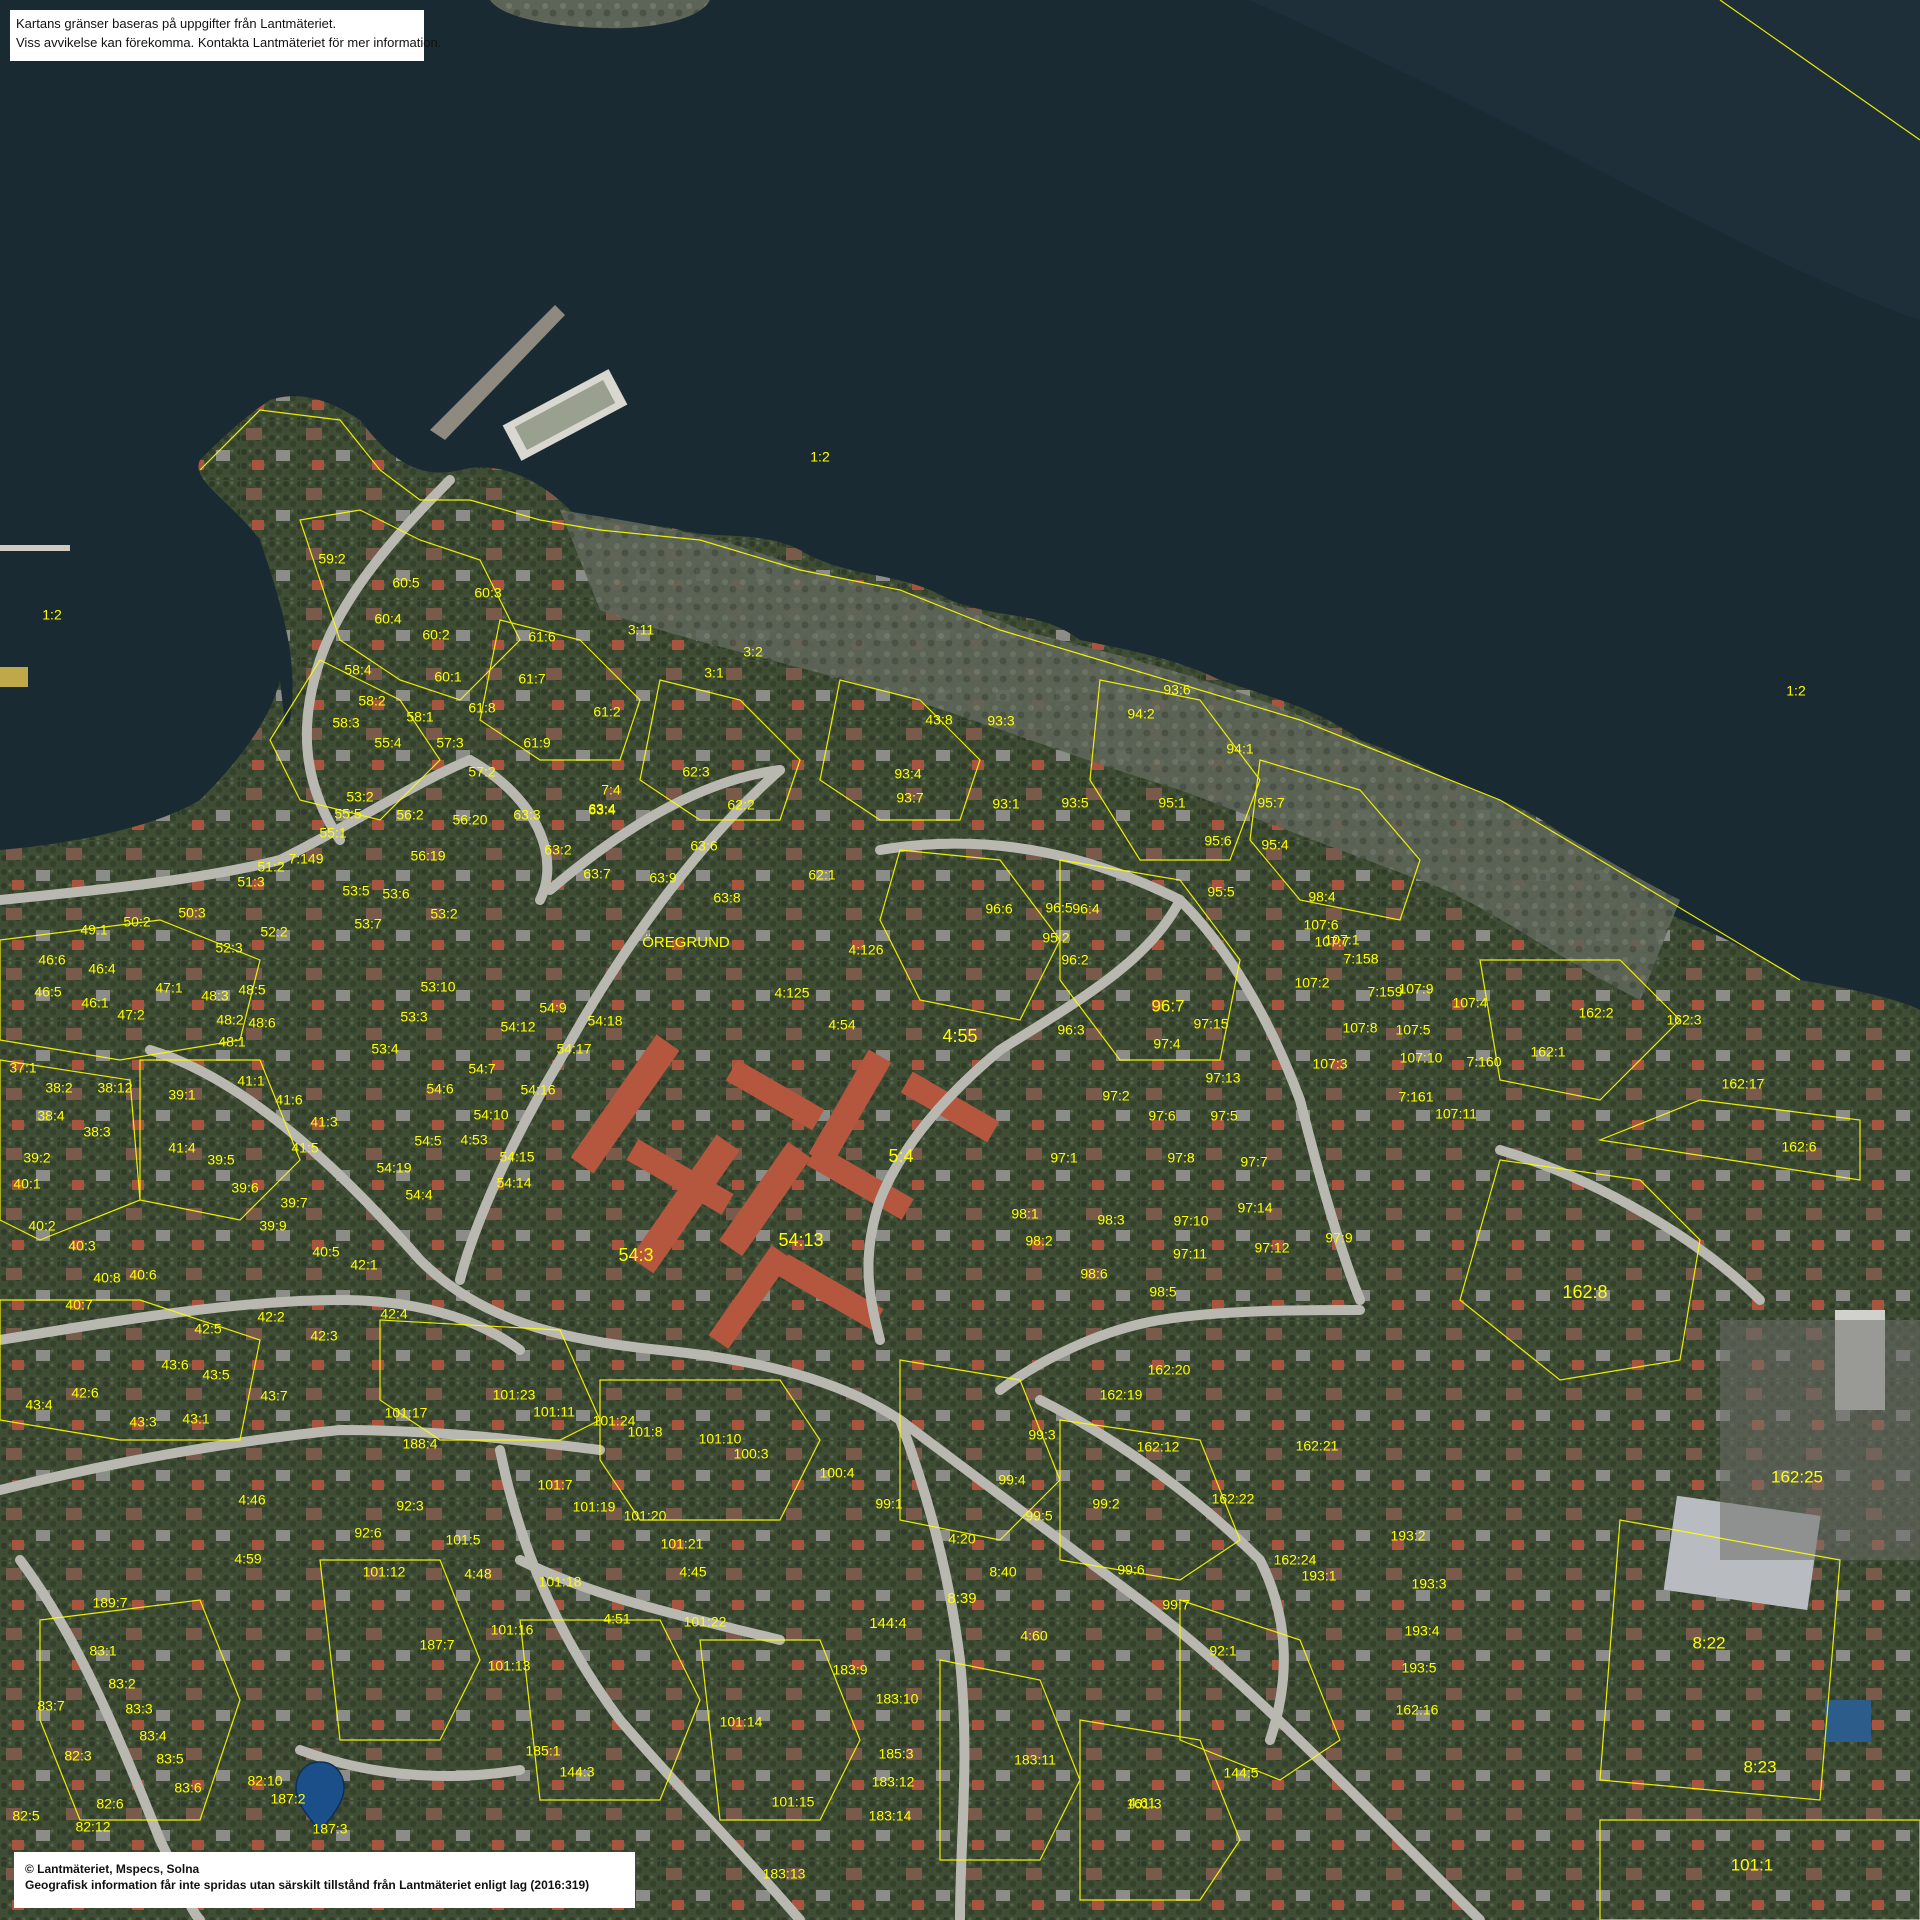 Image resolution: width=1920 pixels, height=1920 pixels. What do you see at coordinates (1035, 1760) in the screenshot?
I see `parcel-label: 183:11` at bounding box center [1035, 1760].